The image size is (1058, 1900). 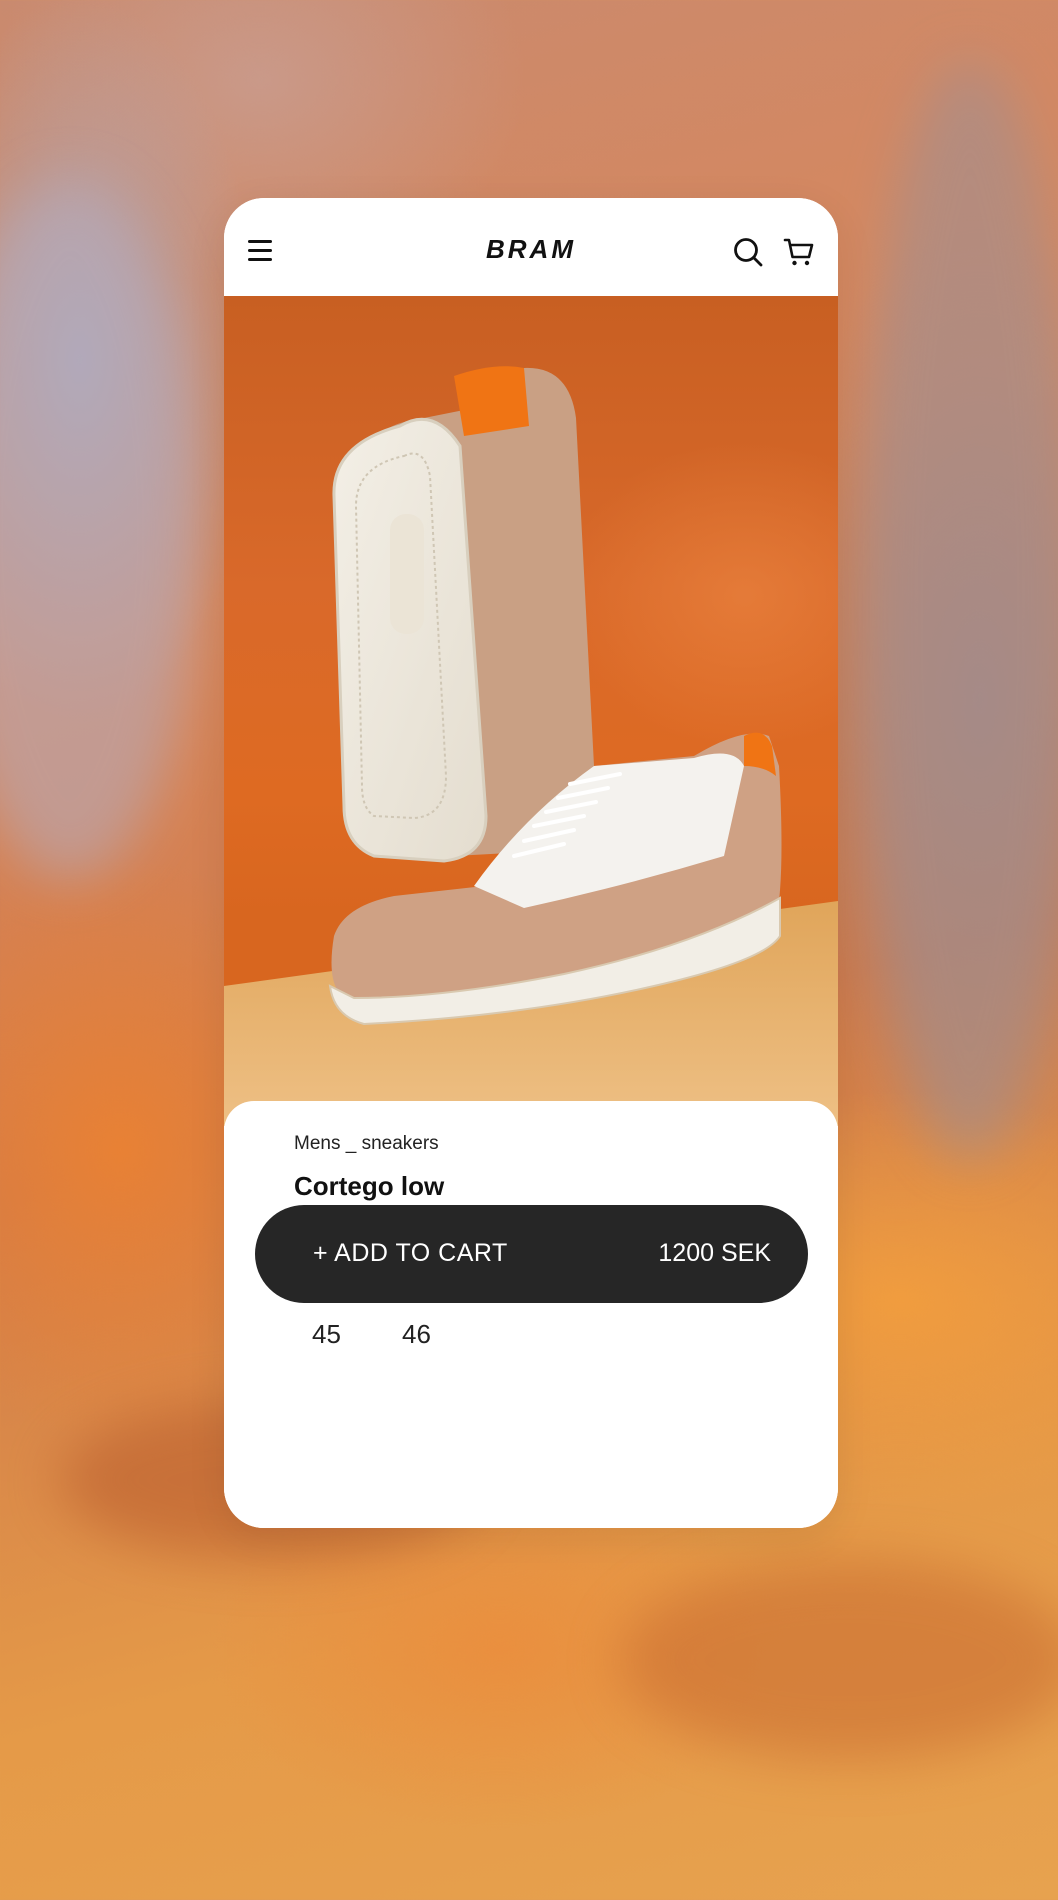 I want to click on size-option-45: 45, so click(x=326, y=1334).